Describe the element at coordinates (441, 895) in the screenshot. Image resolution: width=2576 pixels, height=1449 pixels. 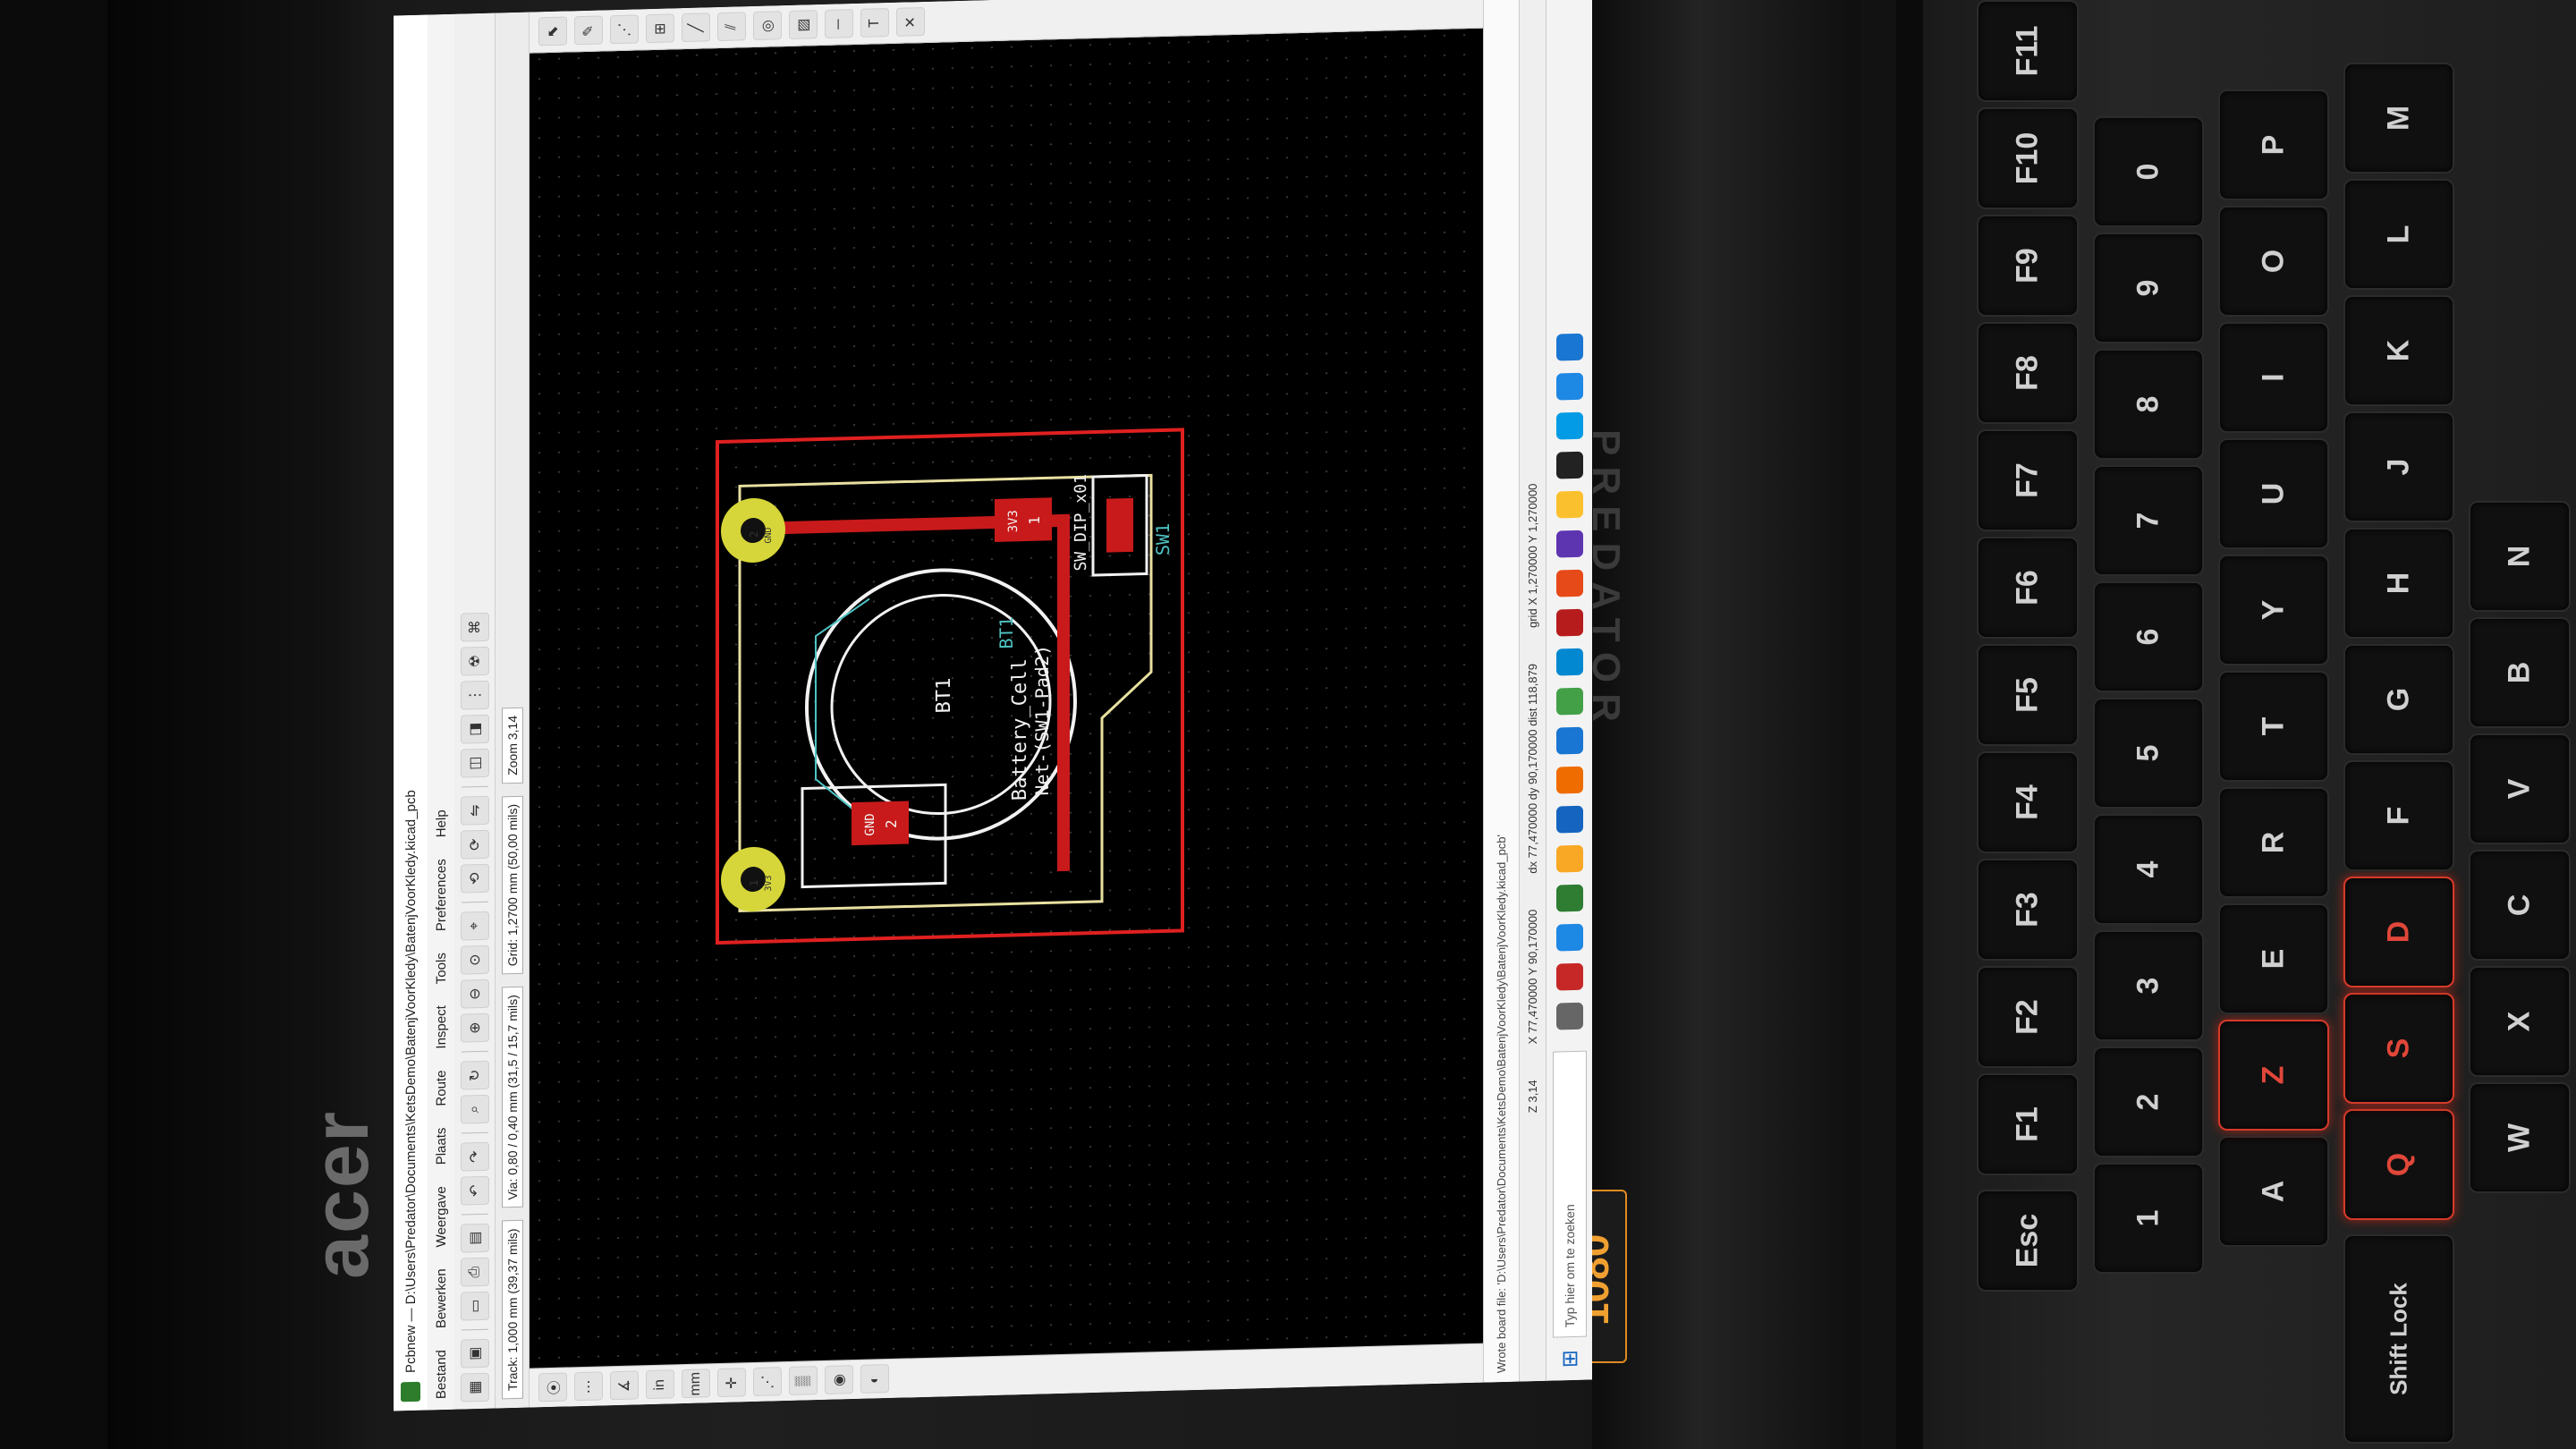
I see `menu-preferences: Preferences` at that location.